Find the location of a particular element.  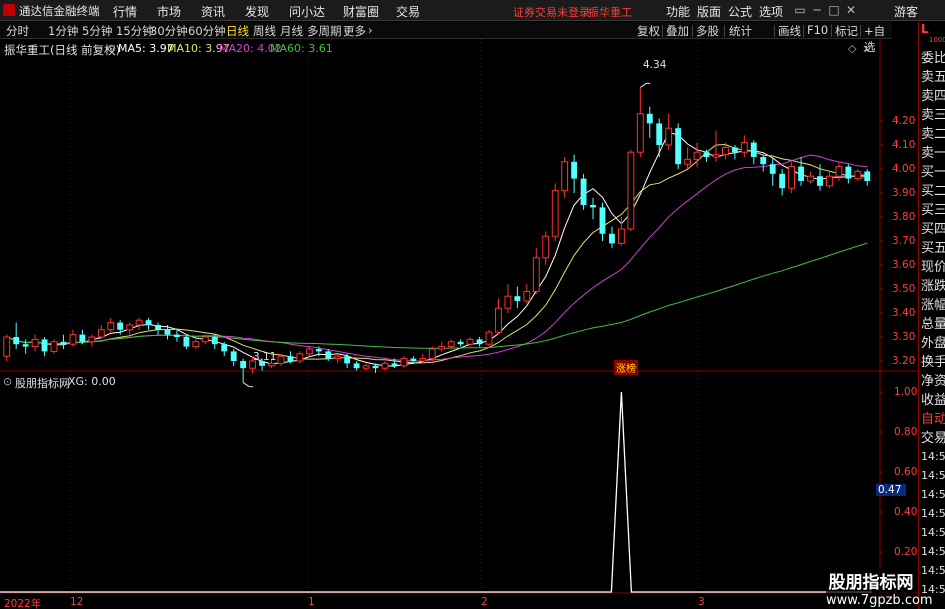

menu-item-news: 资讯 is located at coordinates (213, 11).